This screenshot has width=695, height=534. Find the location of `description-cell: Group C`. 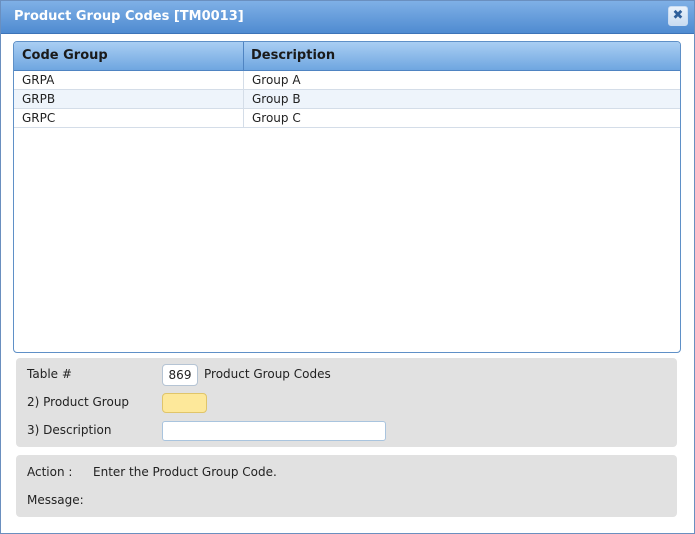

description-cell: Group C is located at coordinates (276, 118).